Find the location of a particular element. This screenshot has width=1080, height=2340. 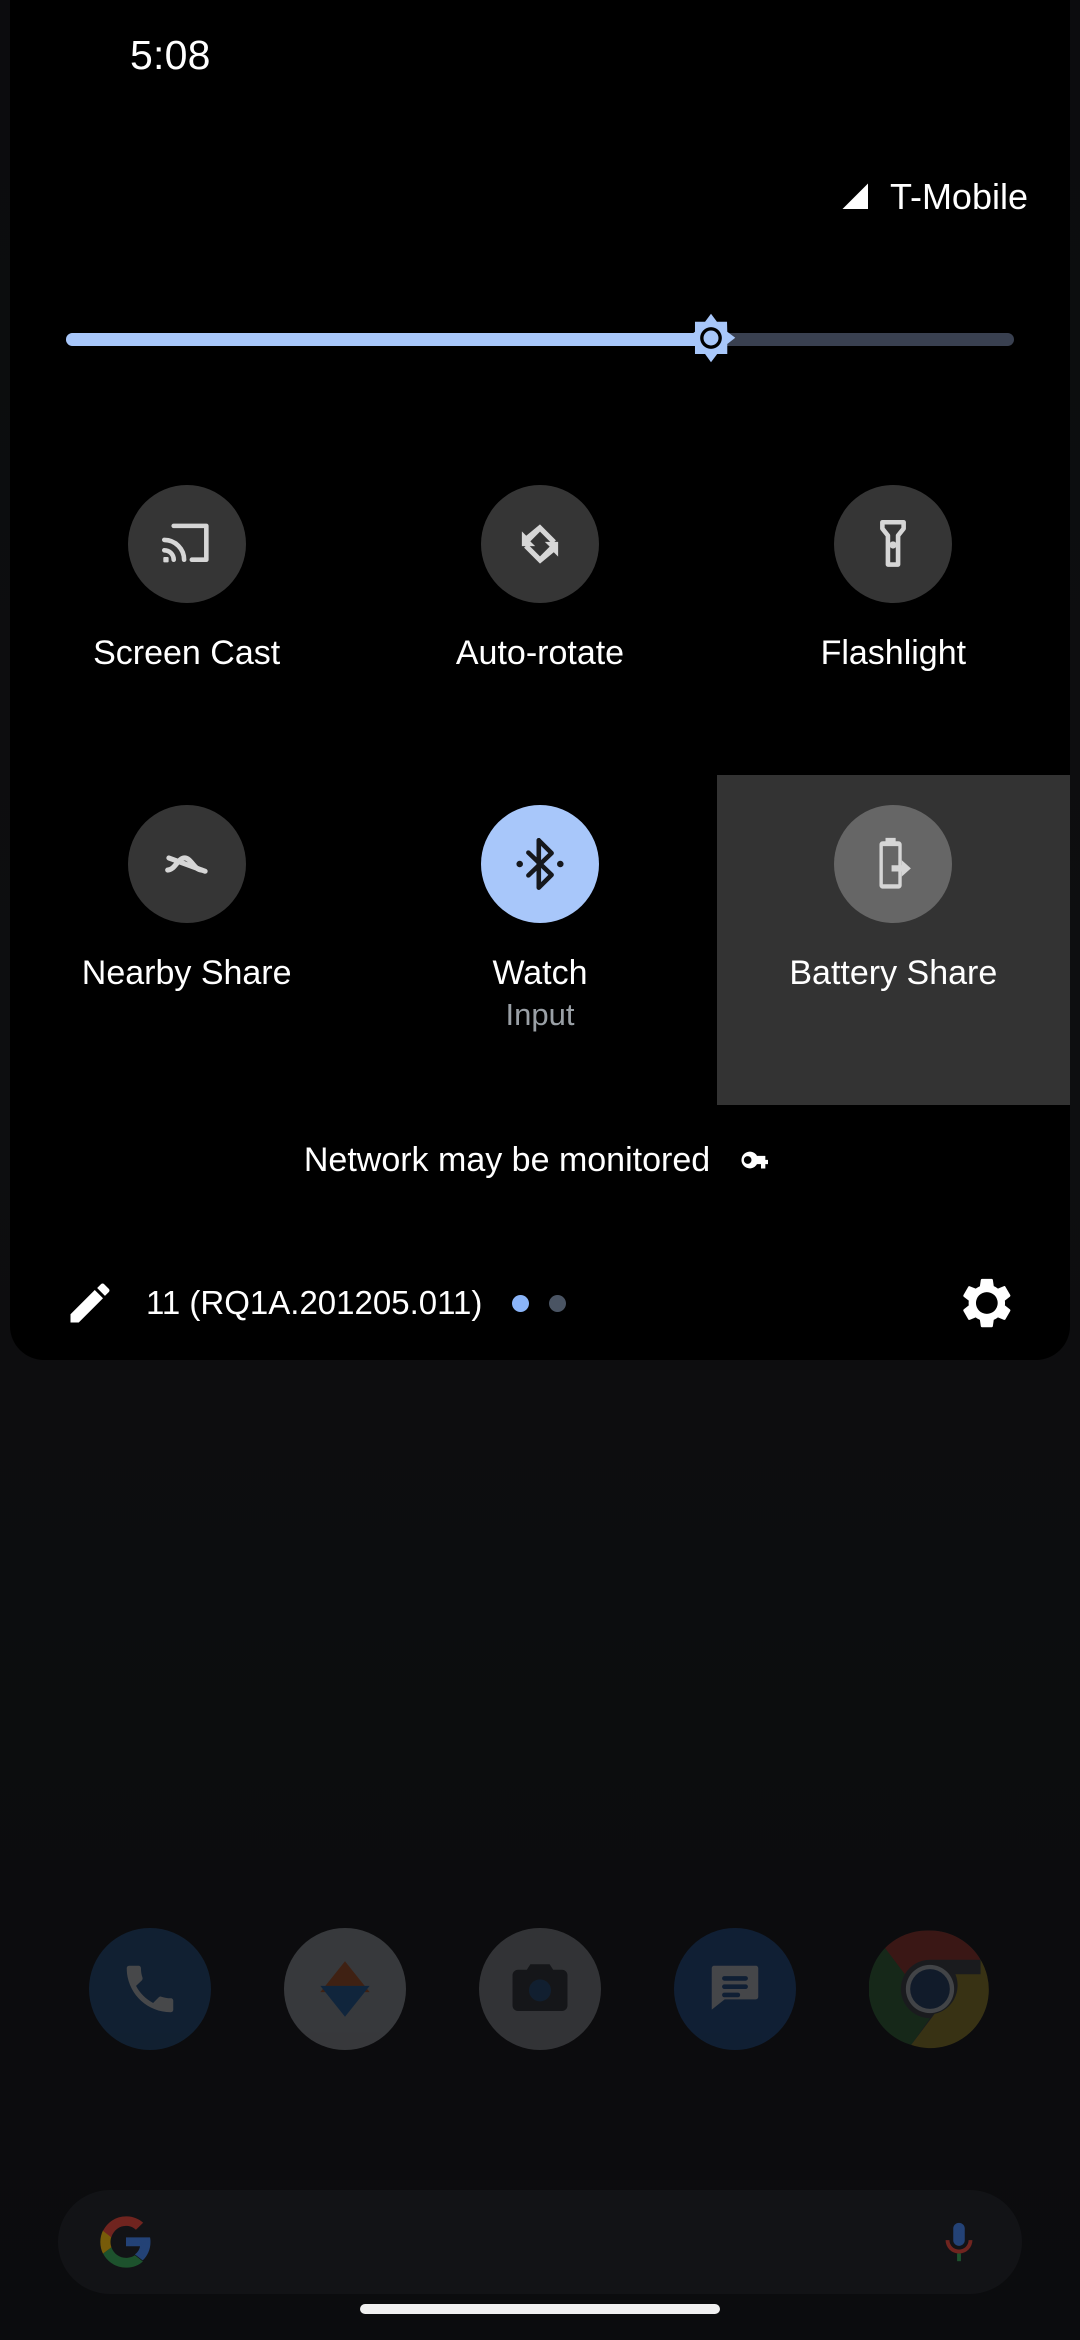

brightness-track-active is located at coordinates (388, 339).